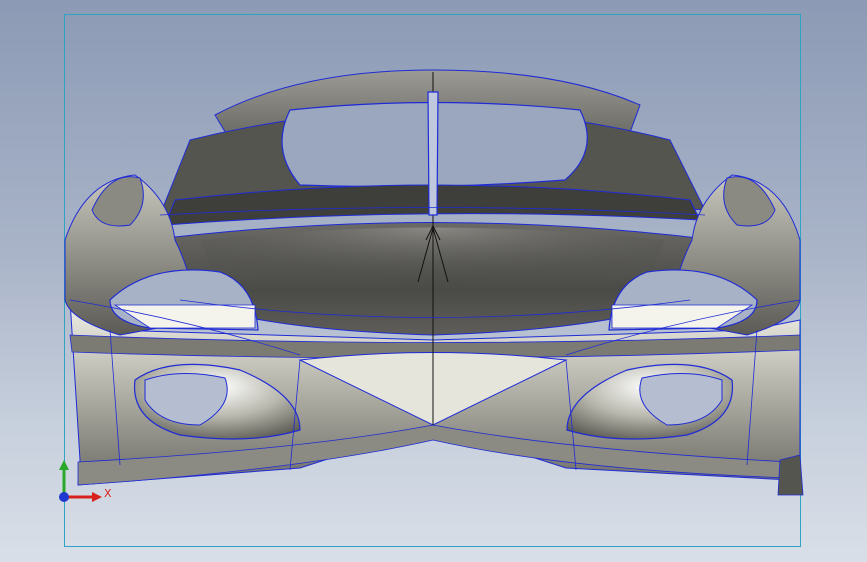 This screenshot has height=562, width=867. Describe the element at coordinates (108, 493) in the screenshot. I see `x-axis-label: X` at that location.